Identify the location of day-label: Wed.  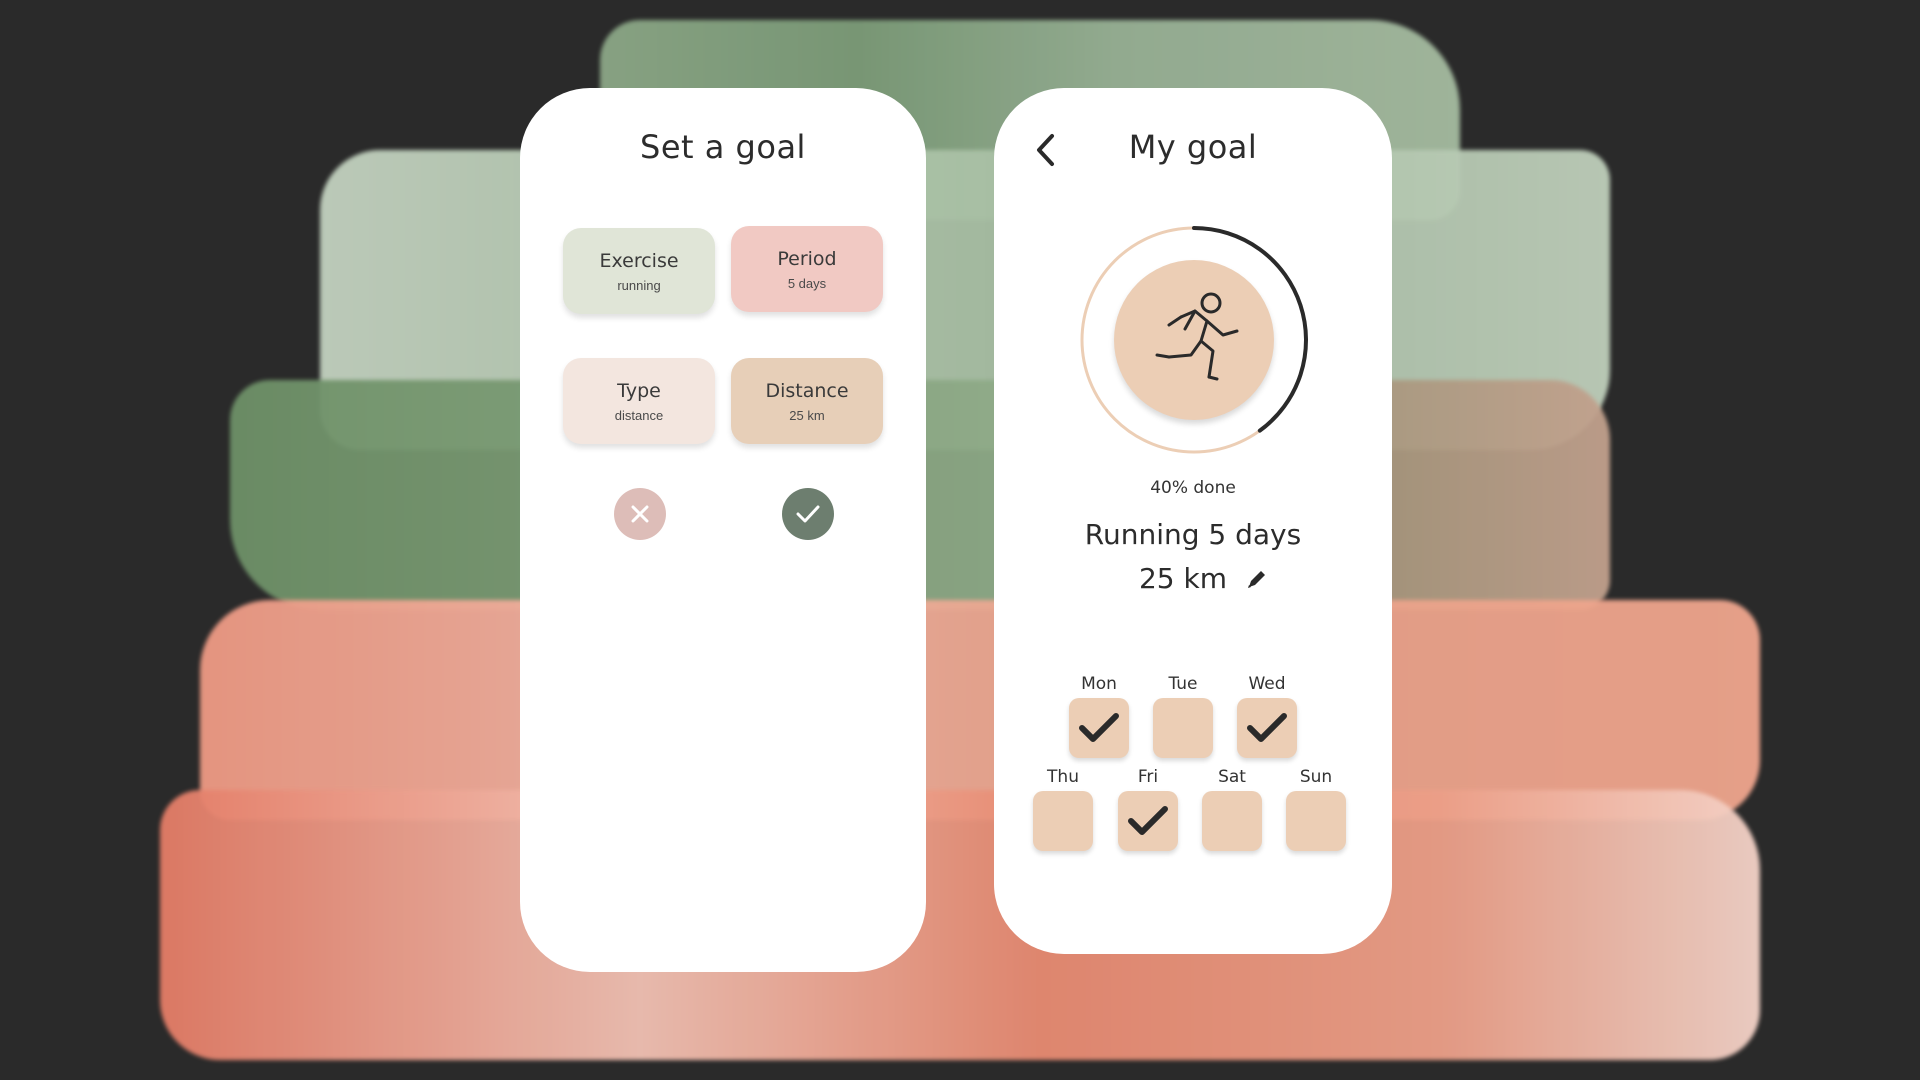
(1267, 684).